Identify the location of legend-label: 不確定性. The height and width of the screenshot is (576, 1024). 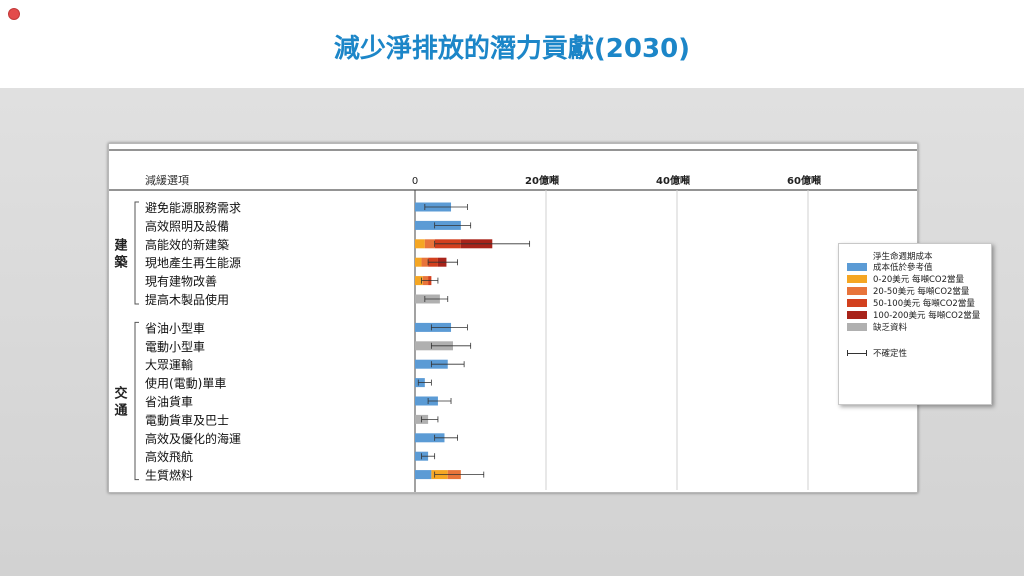
(890, 354).